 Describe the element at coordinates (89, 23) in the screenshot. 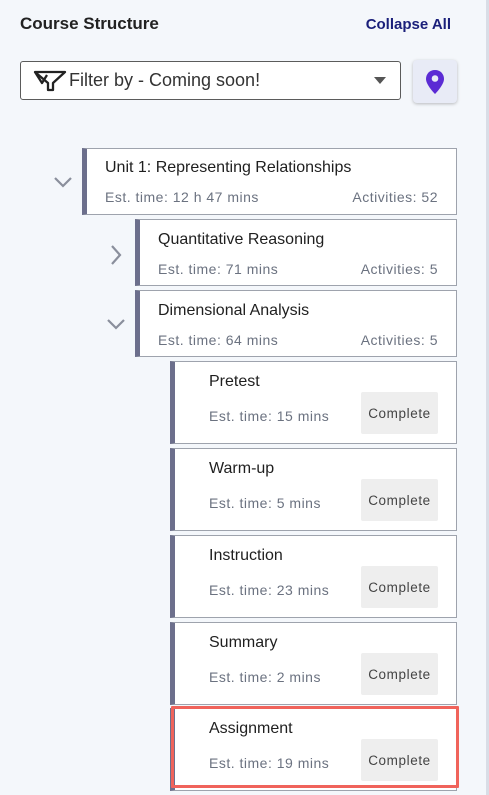

I see `page-title: Course Structure` at that location.